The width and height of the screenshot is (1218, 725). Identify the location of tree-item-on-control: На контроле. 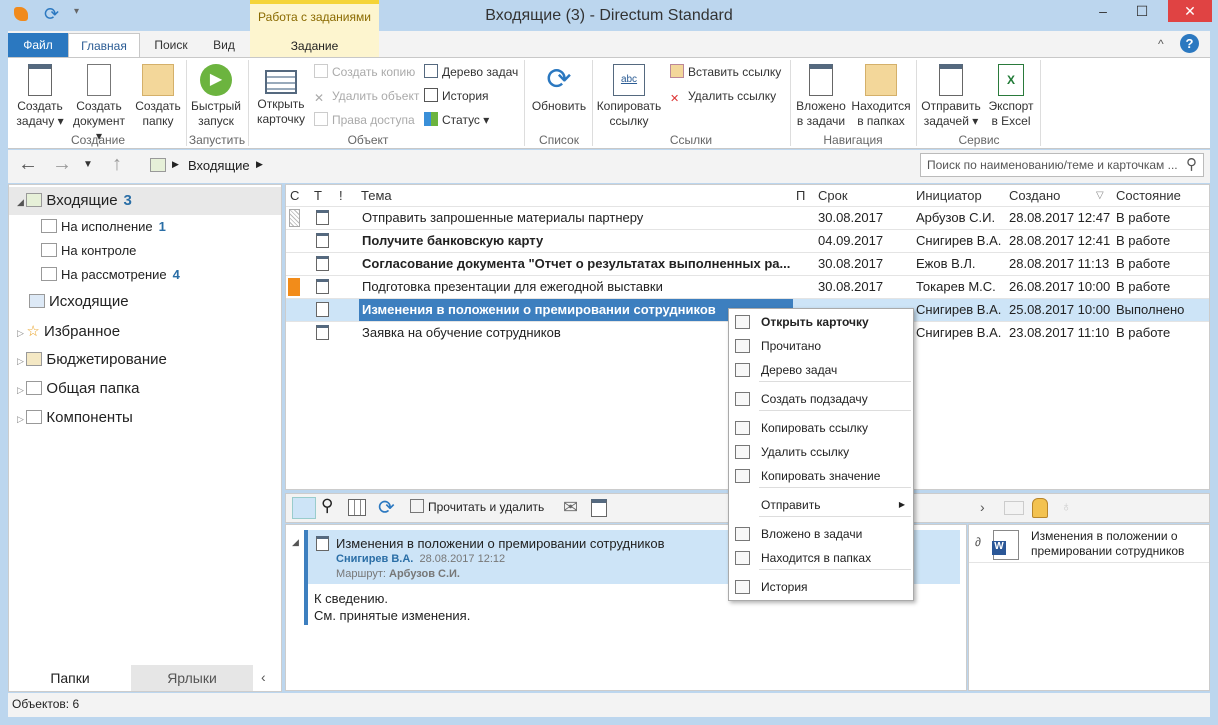
(88, 250).